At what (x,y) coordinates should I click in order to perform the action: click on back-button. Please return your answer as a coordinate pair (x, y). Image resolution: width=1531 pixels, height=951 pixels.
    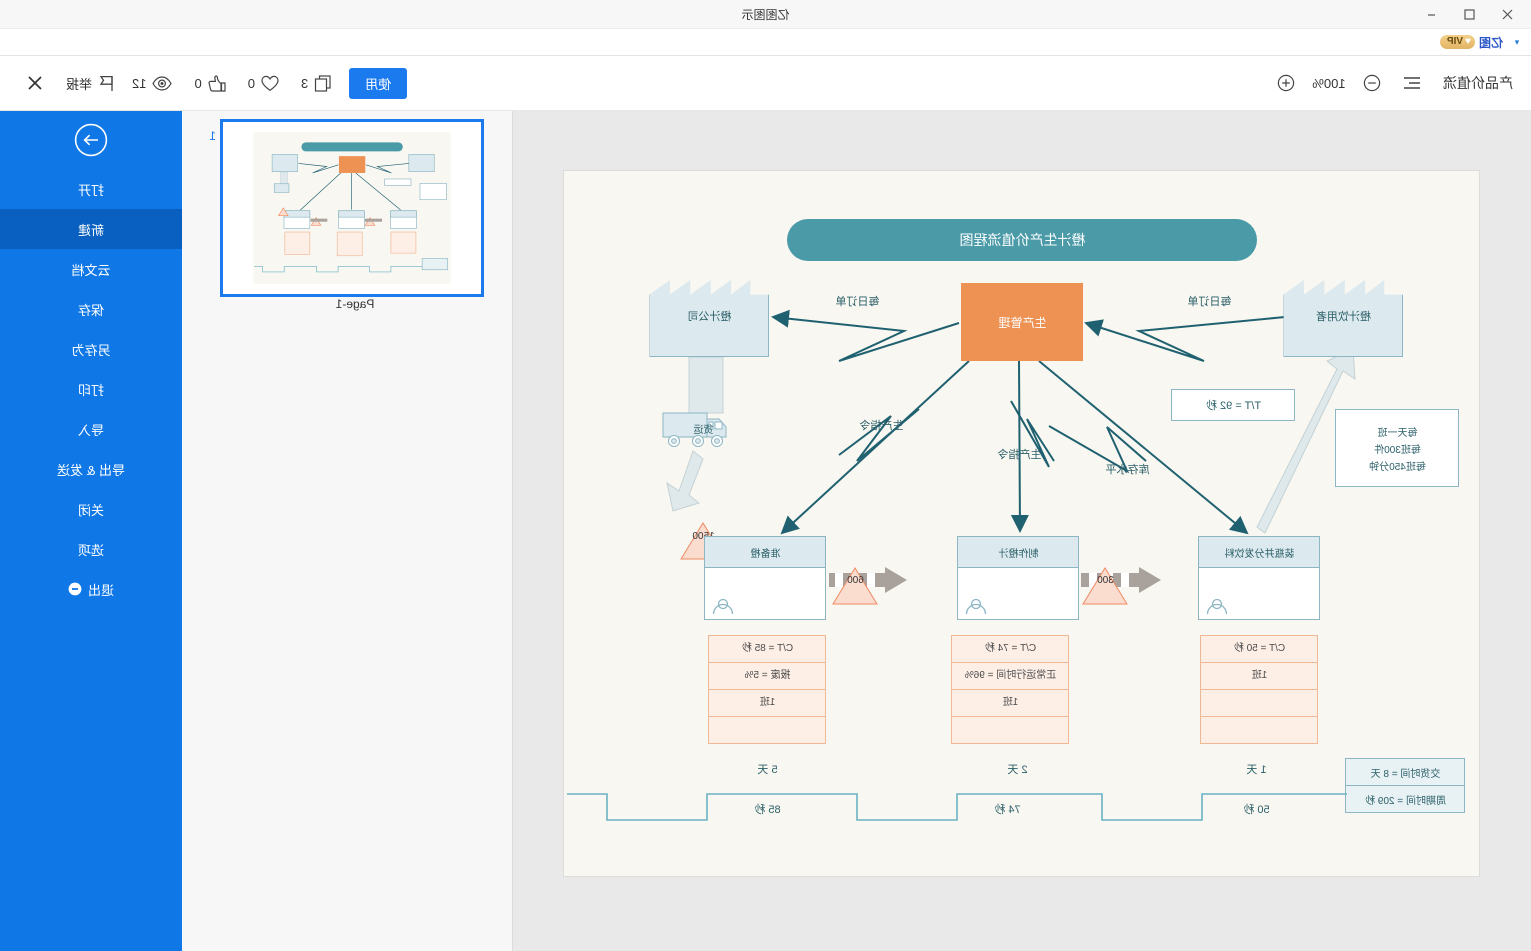
    Looking at the image, I should click on (91, 140).